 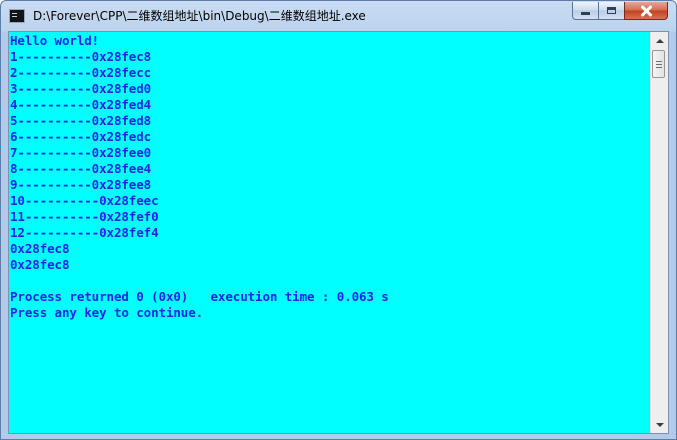 I want to click on console-line: 9----------0x28fee8, so click(x=81, y=184).